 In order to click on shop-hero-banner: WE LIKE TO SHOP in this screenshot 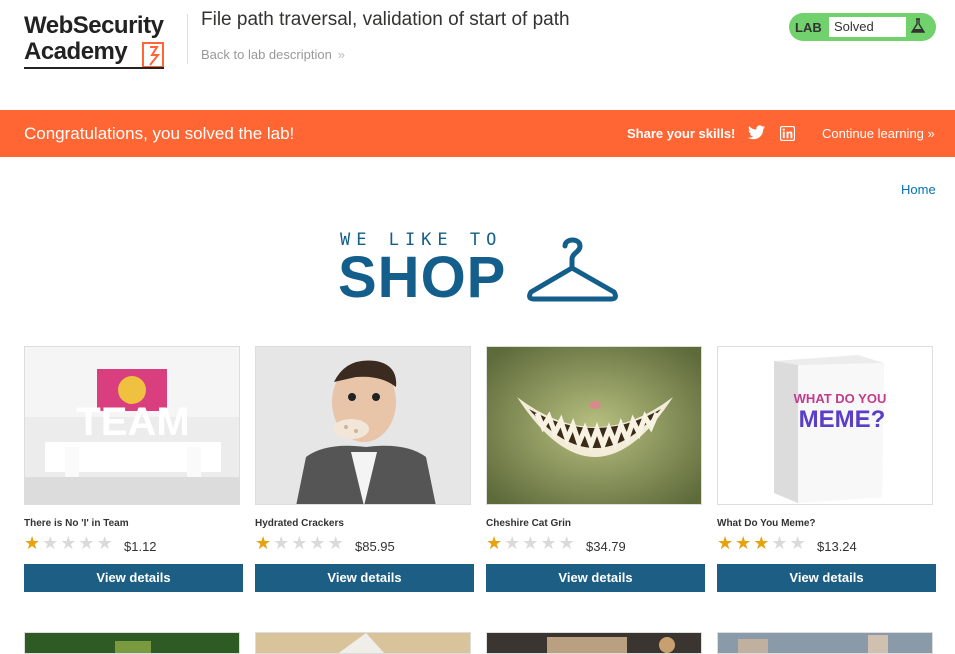, I will do `click(479, 270)`.